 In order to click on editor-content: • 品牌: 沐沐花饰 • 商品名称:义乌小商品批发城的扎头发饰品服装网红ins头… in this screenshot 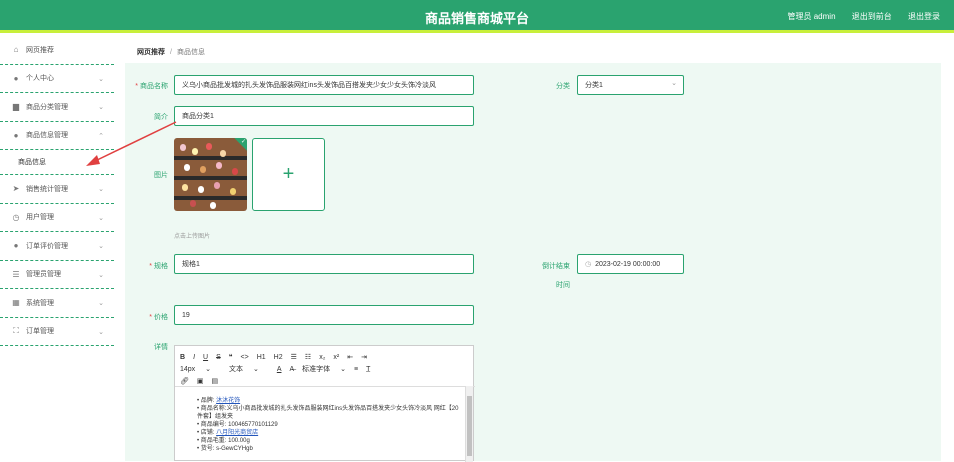, I will do `click(325, 424)`.